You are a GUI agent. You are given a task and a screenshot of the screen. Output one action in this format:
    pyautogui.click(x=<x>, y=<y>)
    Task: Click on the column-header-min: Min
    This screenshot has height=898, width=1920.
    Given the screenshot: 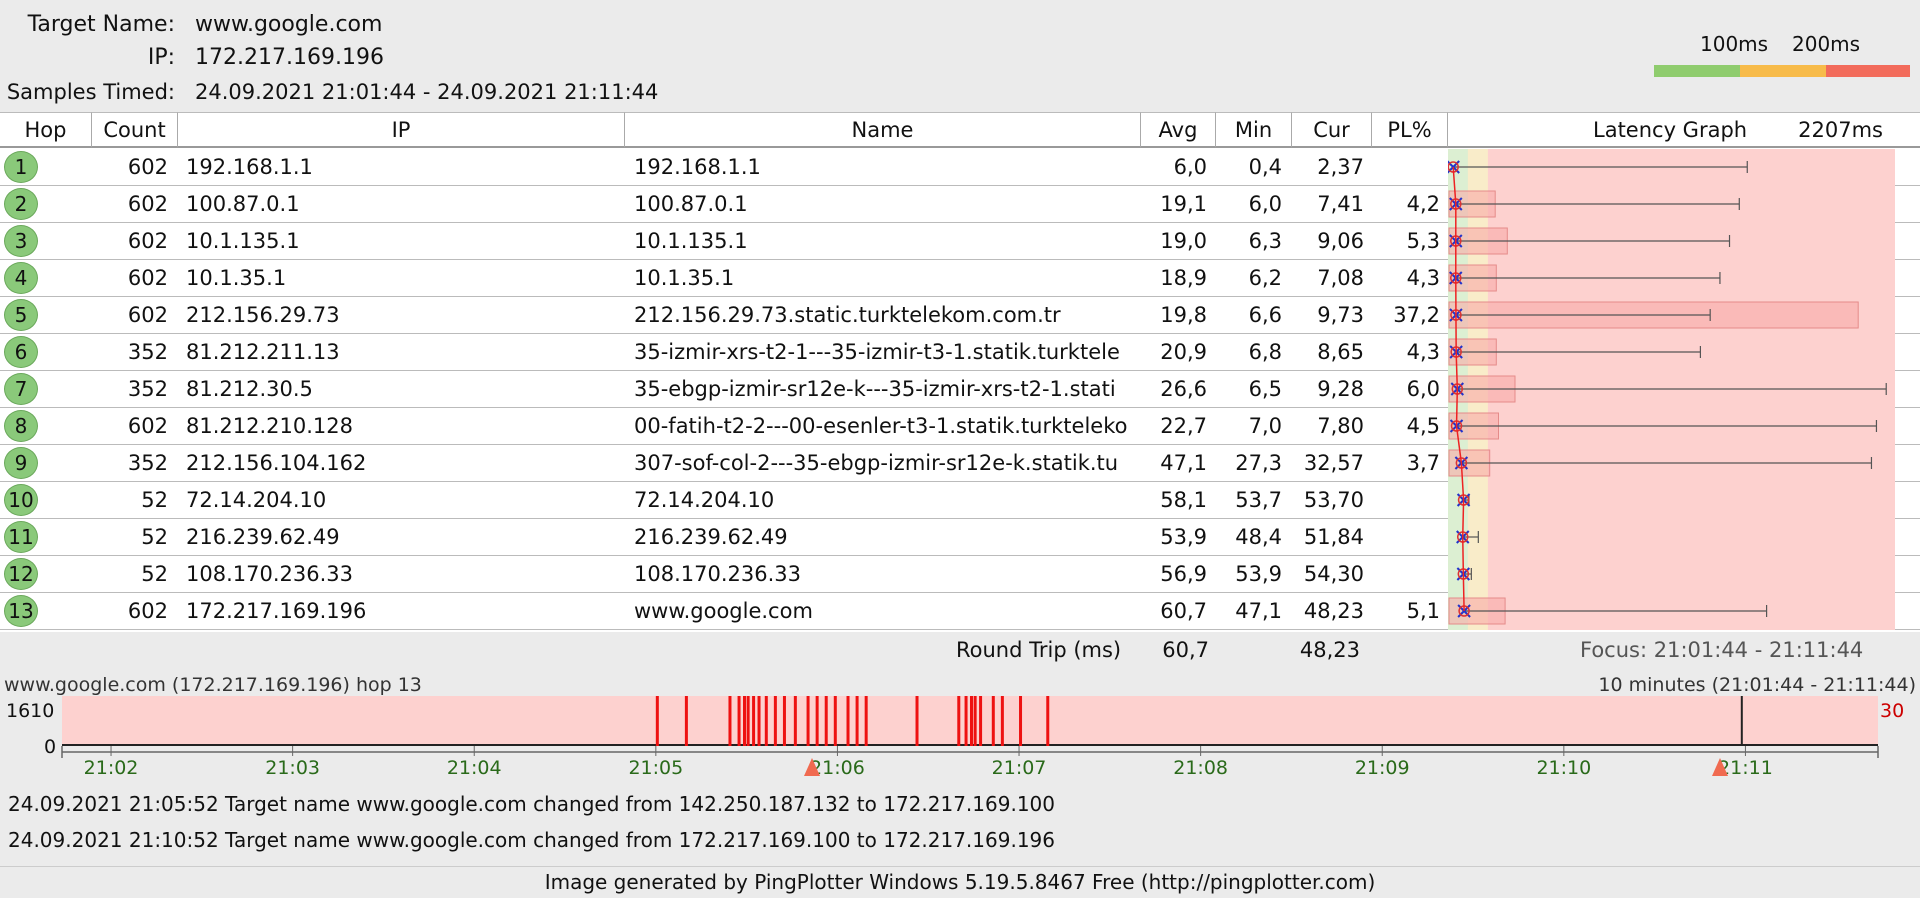 What is the action you would take?
    pyautogui.click(x=1254, y=130)
    